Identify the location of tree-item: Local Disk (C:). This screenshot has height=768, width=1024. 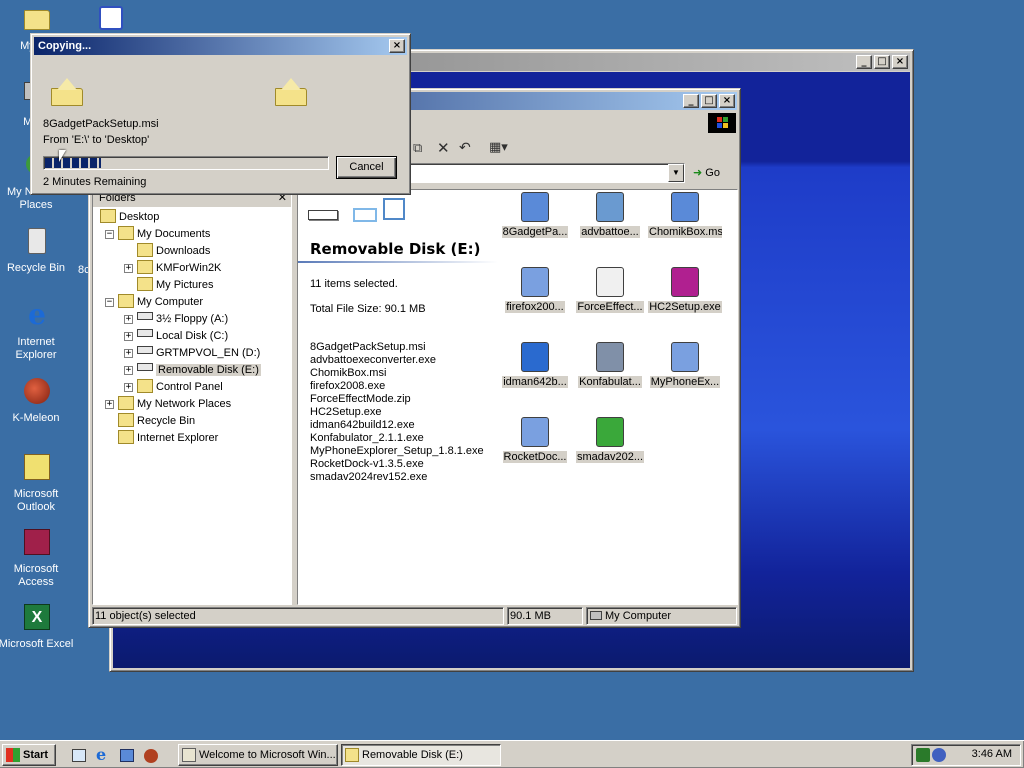
(182, 336).